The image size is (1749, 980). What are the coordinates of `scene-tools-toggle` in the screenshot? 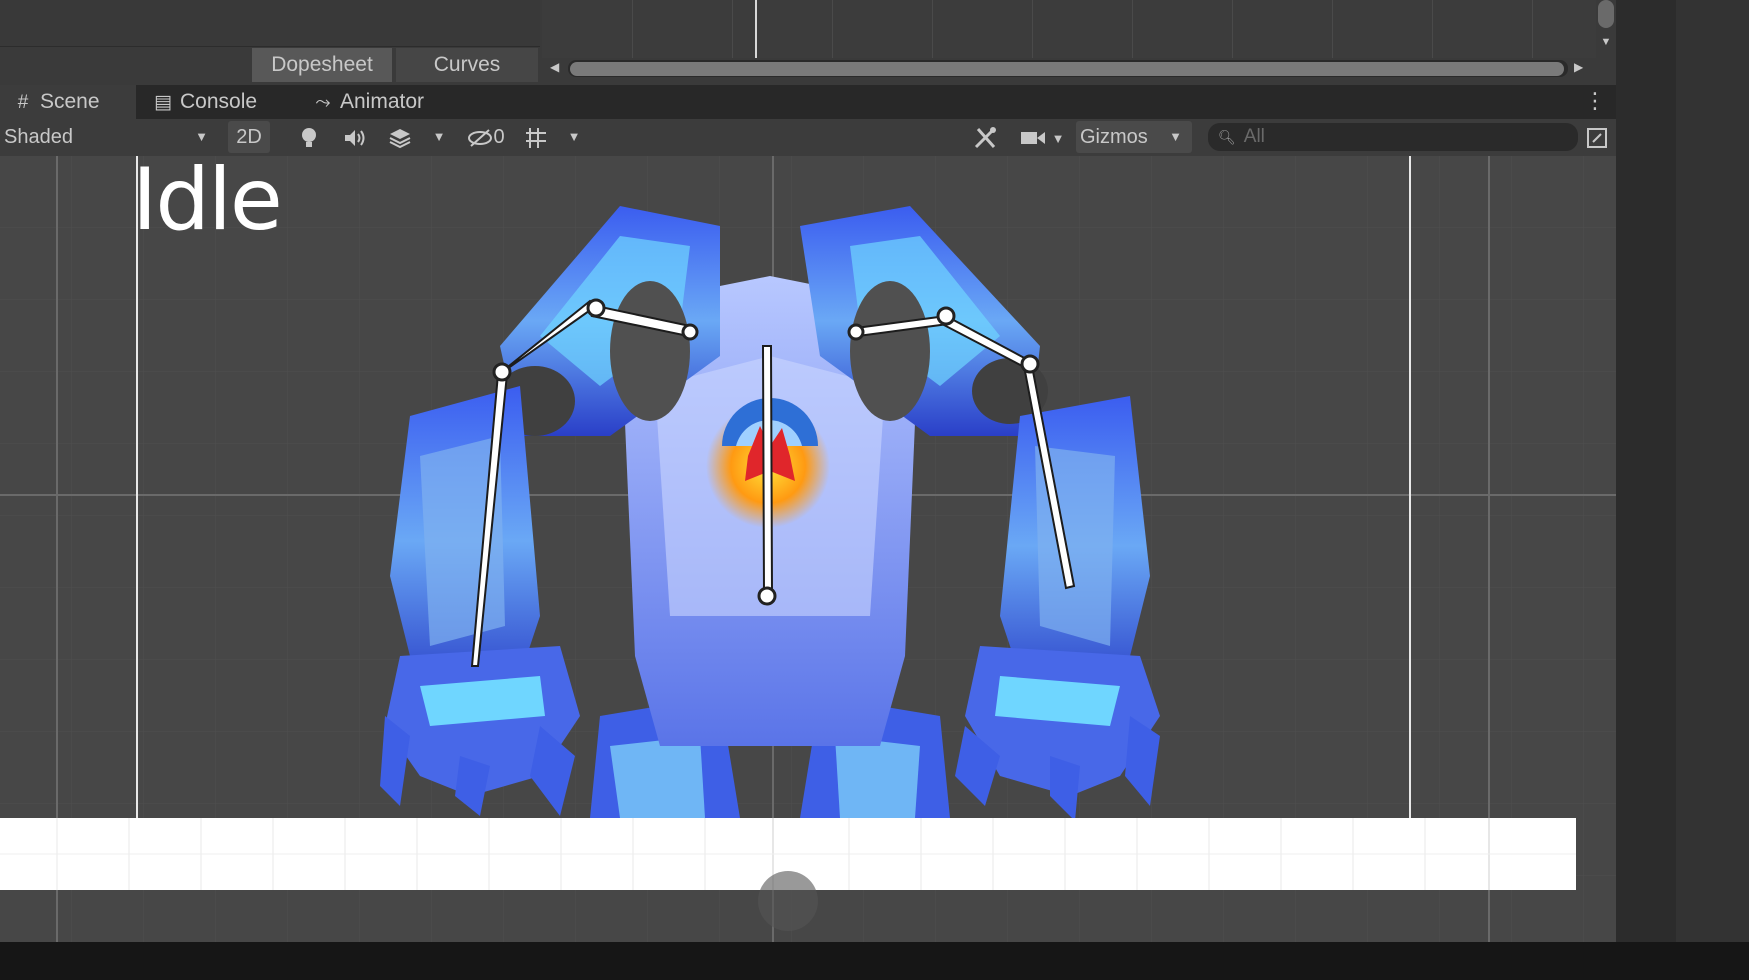 It's located at (986, 137).